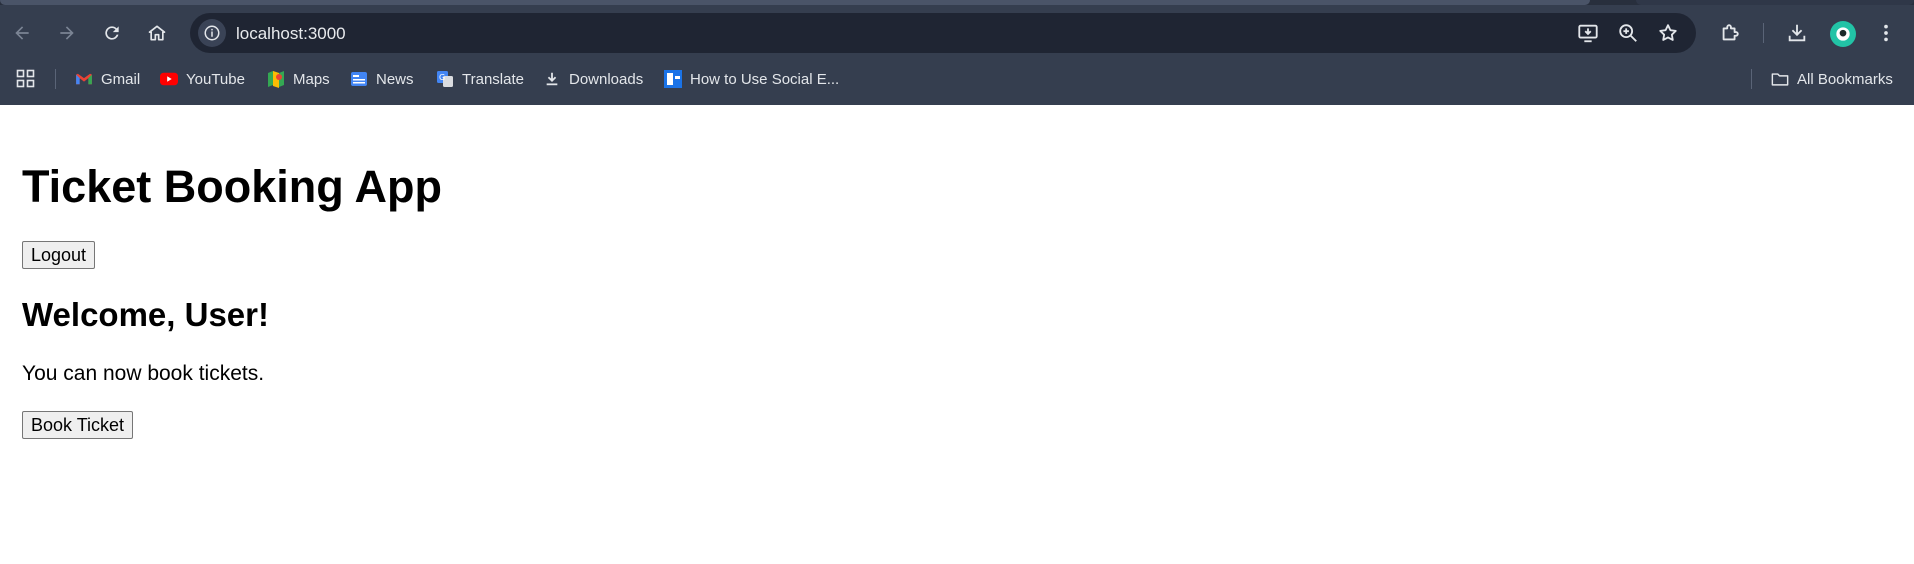 Image resolution: width=1914 pixels, height=564 pixels. I want to click on profile-avatar, so click(1843, 34).